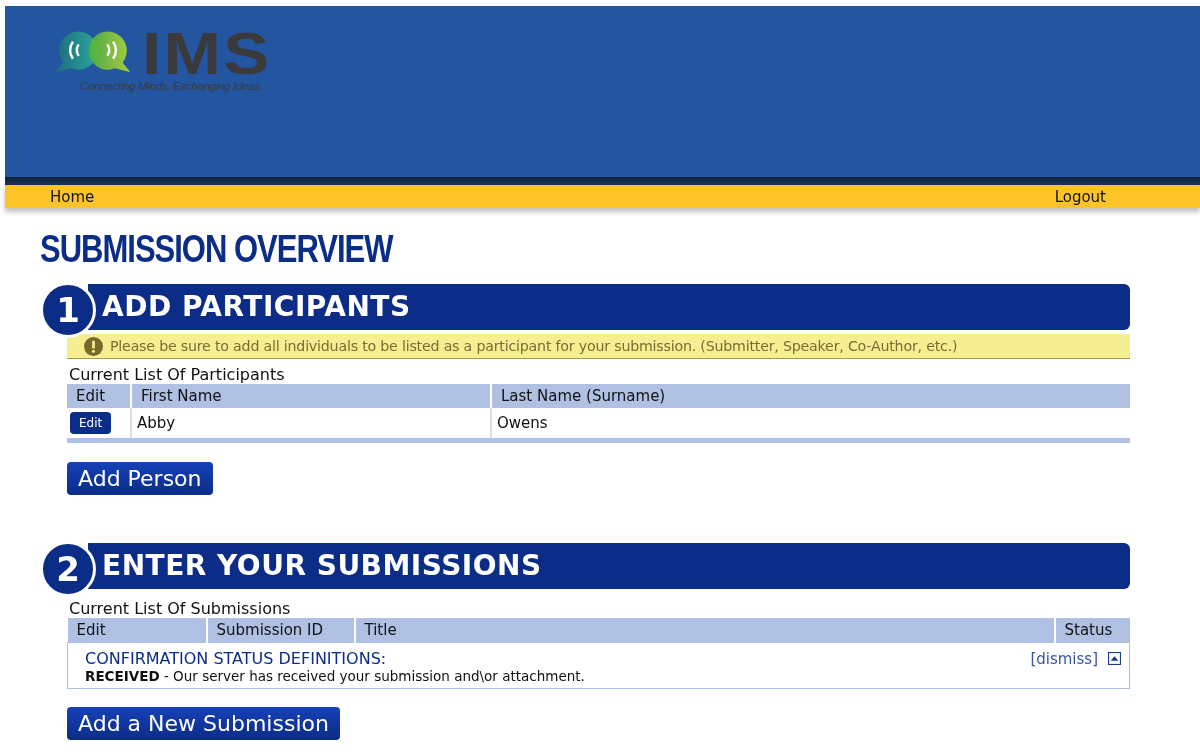  Describe the element at coordinates (1064, 658) in the screenshot. I see `dismiss-link: [dismiss]` at that location.